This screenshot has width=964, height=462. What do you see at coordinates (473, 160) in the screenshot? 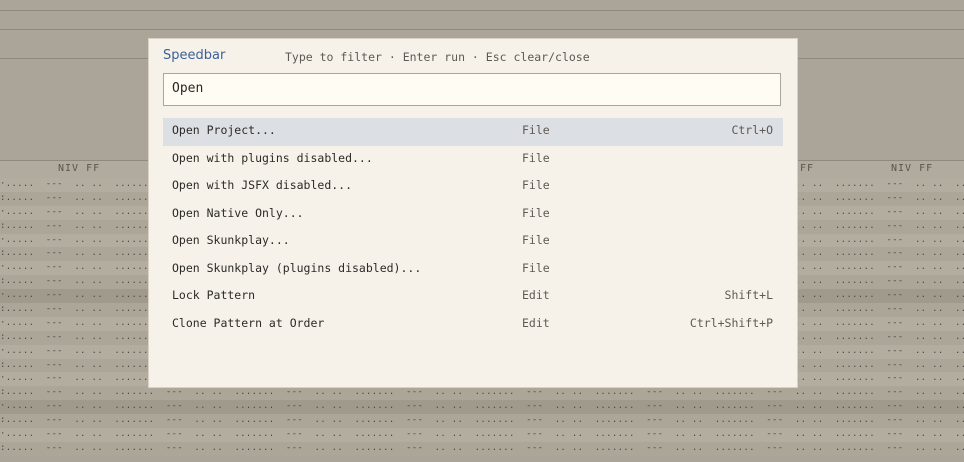
I see `speedbar-result-item: Open with plugins disabled... File` at bounding box center [473, 160].